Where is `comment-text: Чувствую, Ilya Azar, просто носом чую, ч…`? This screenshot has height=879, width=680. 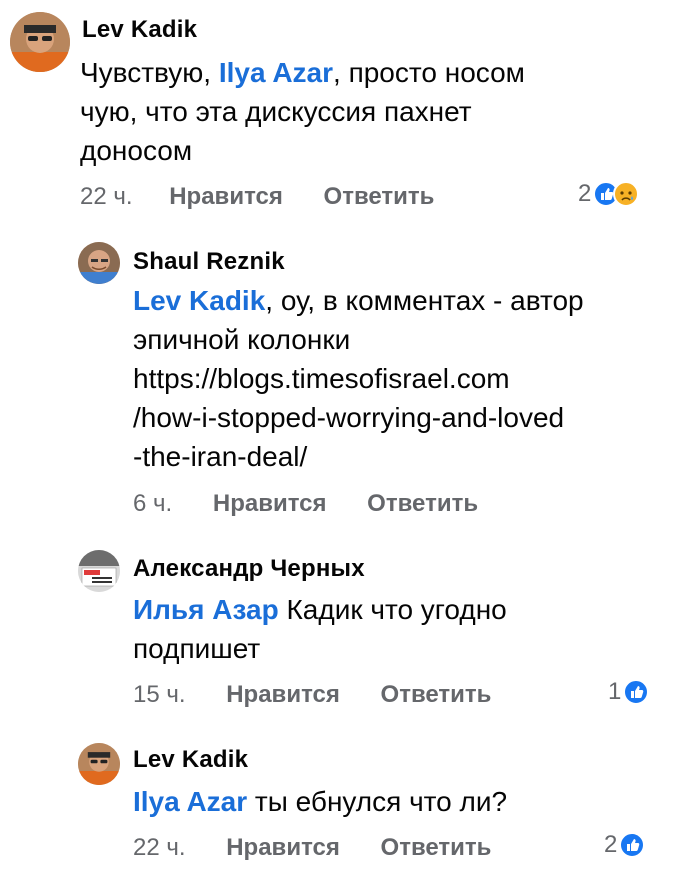
comment-text: Чувствую, Ilya Azar, просто носом чую, ч… is located at coordinates (302, 111).